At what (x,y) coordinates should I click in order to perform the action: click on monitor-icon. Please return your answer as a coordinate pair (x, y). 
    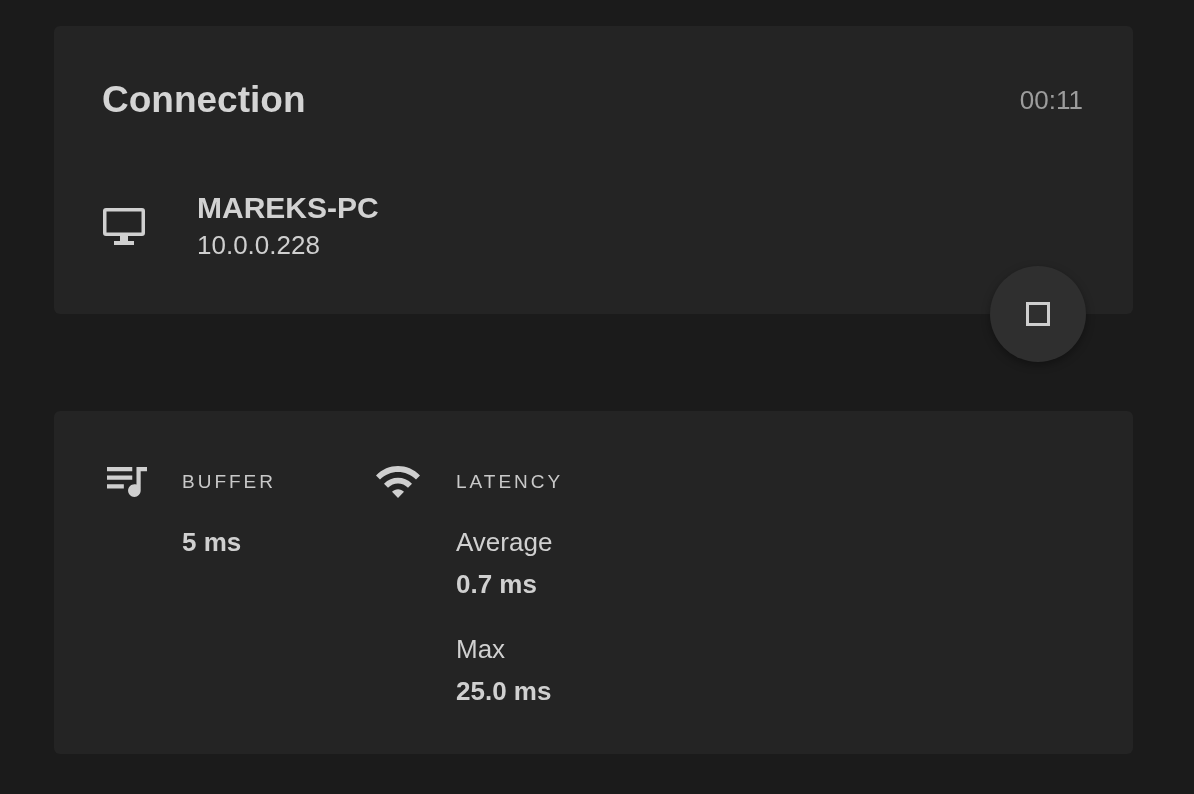
    Looking at the image, I should click on (124, 226).